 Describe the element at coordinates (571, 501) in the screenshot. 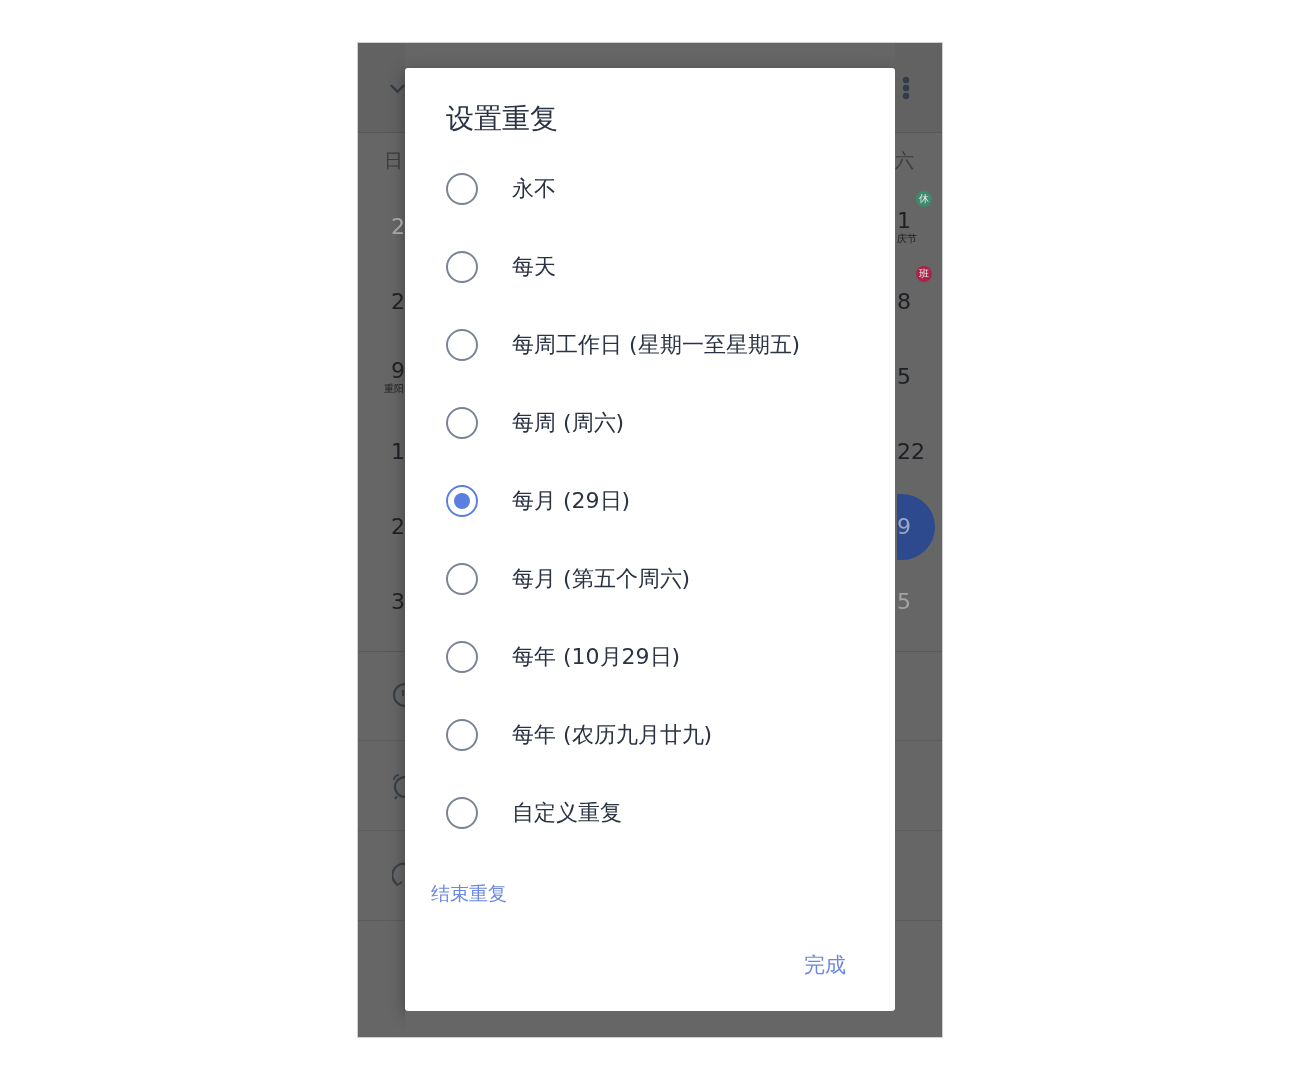

I see `option-label: 每月 (29日)` at that location.